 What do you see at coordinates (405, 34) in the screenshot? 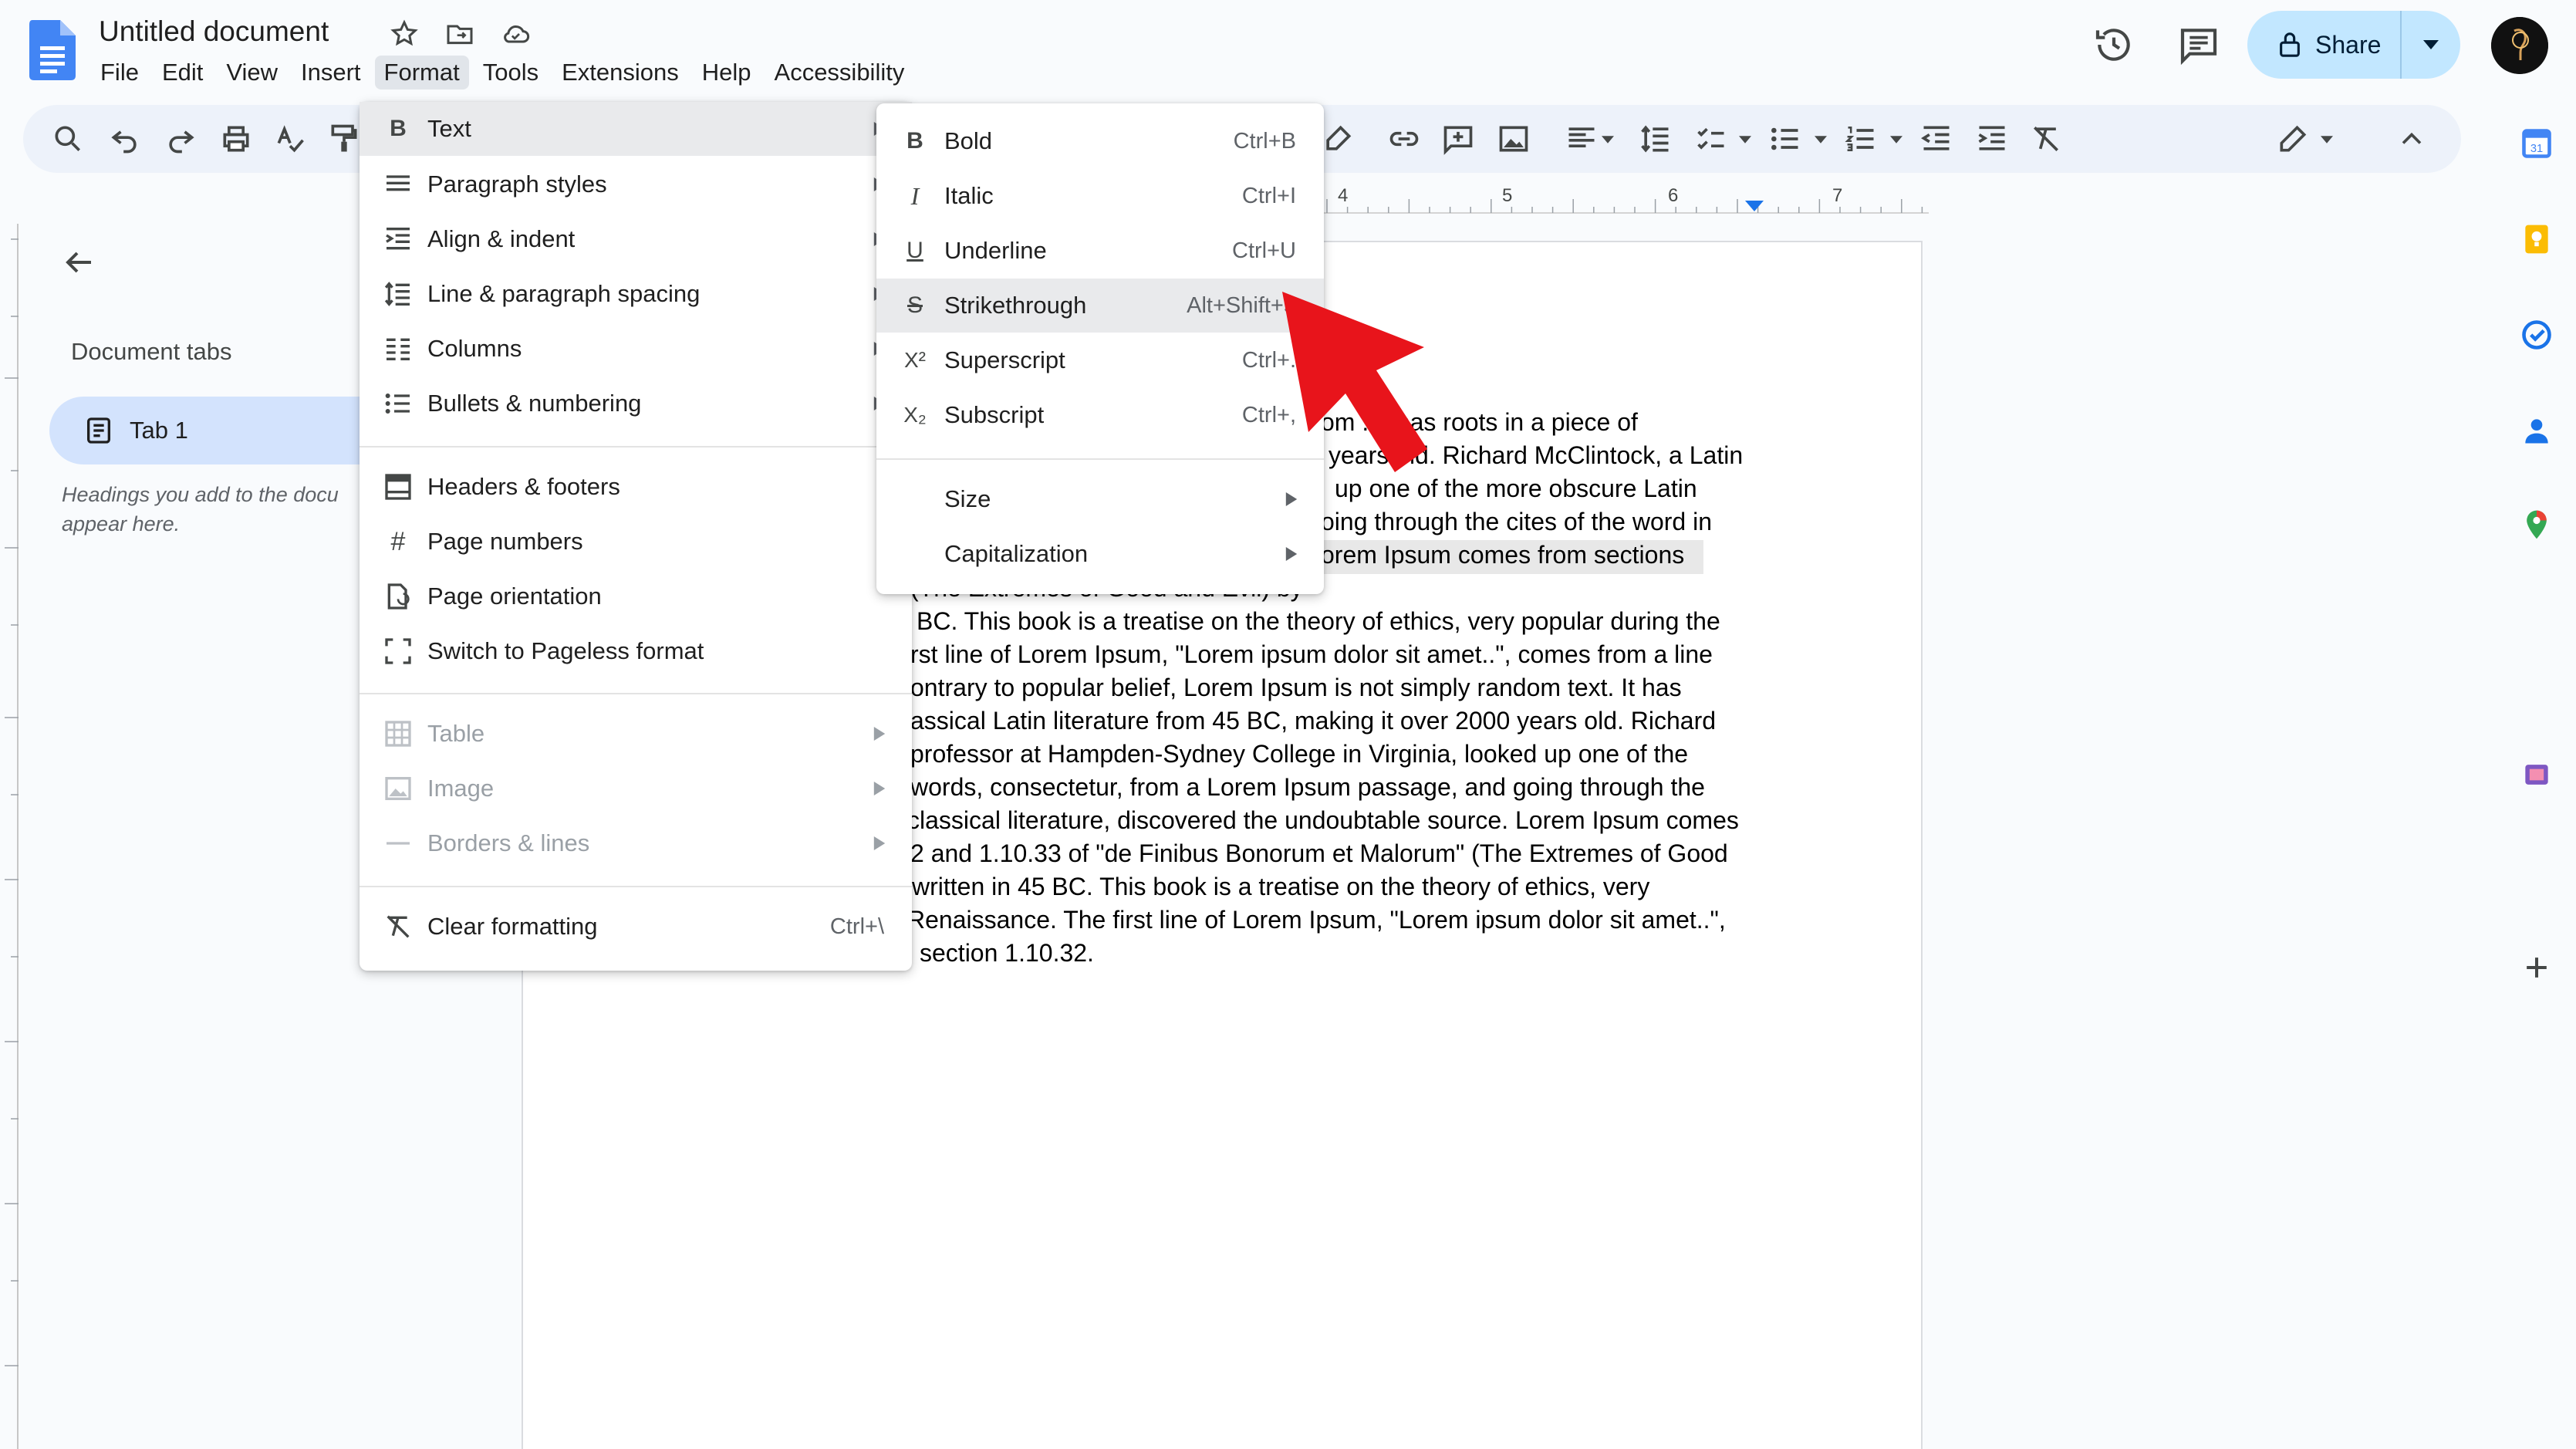
I see `star-icon` at bounding box center [405, 34].